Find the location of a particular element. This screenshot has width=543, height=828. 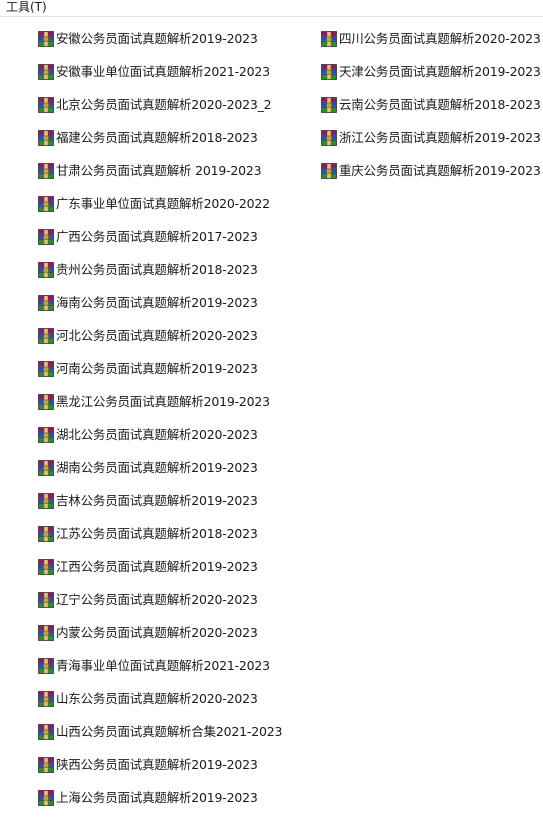

file-item: 湖北公务员面试真题解析2020-2023 is located at coordinates (148, 435).